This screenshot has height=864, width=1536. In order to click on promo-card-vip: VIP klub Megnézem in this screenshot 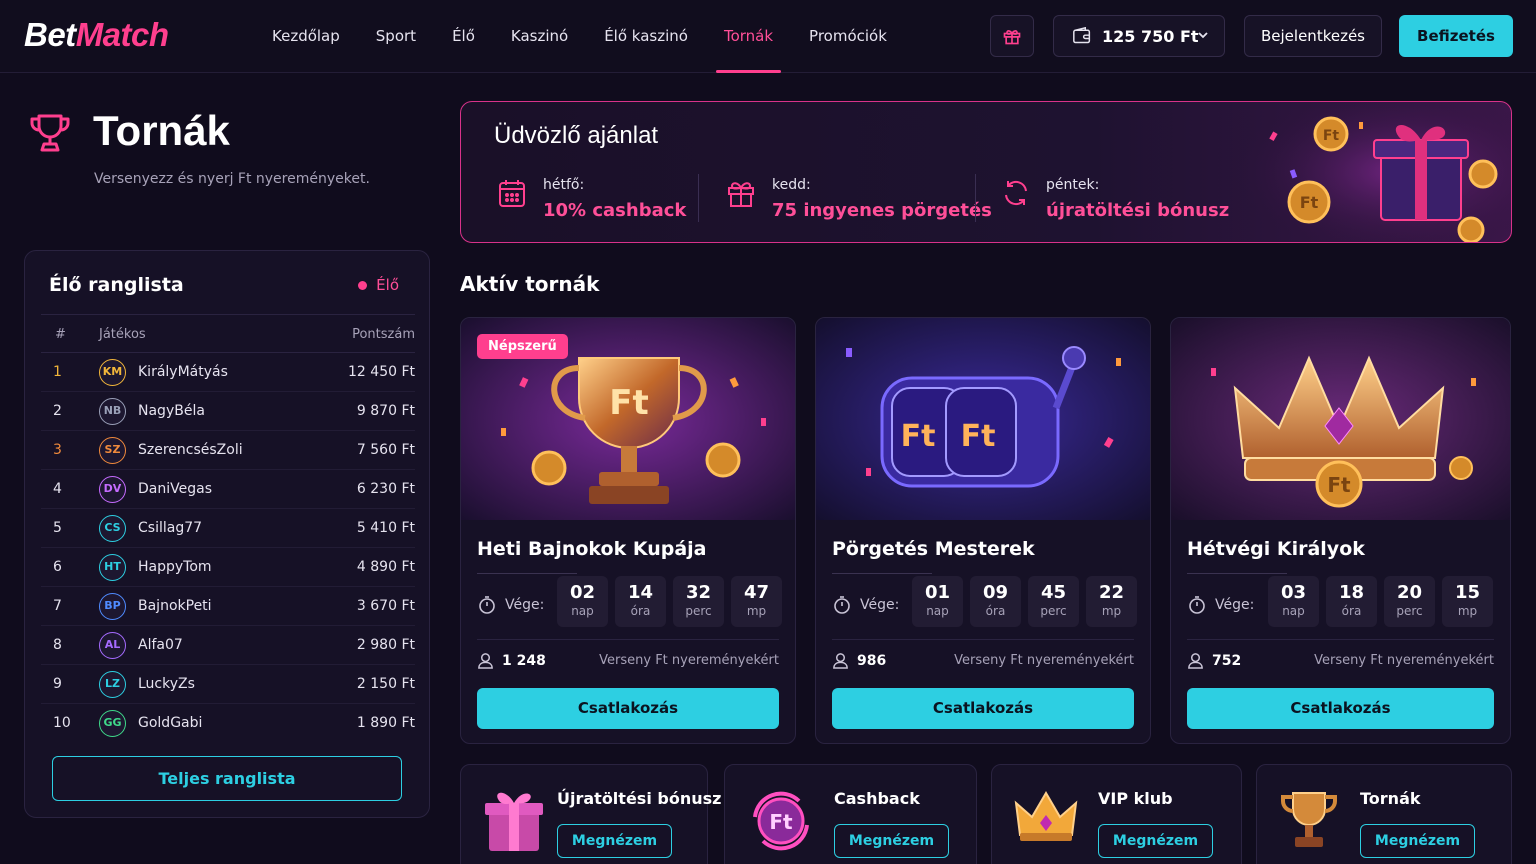, I will do `click(1116, 814)`.